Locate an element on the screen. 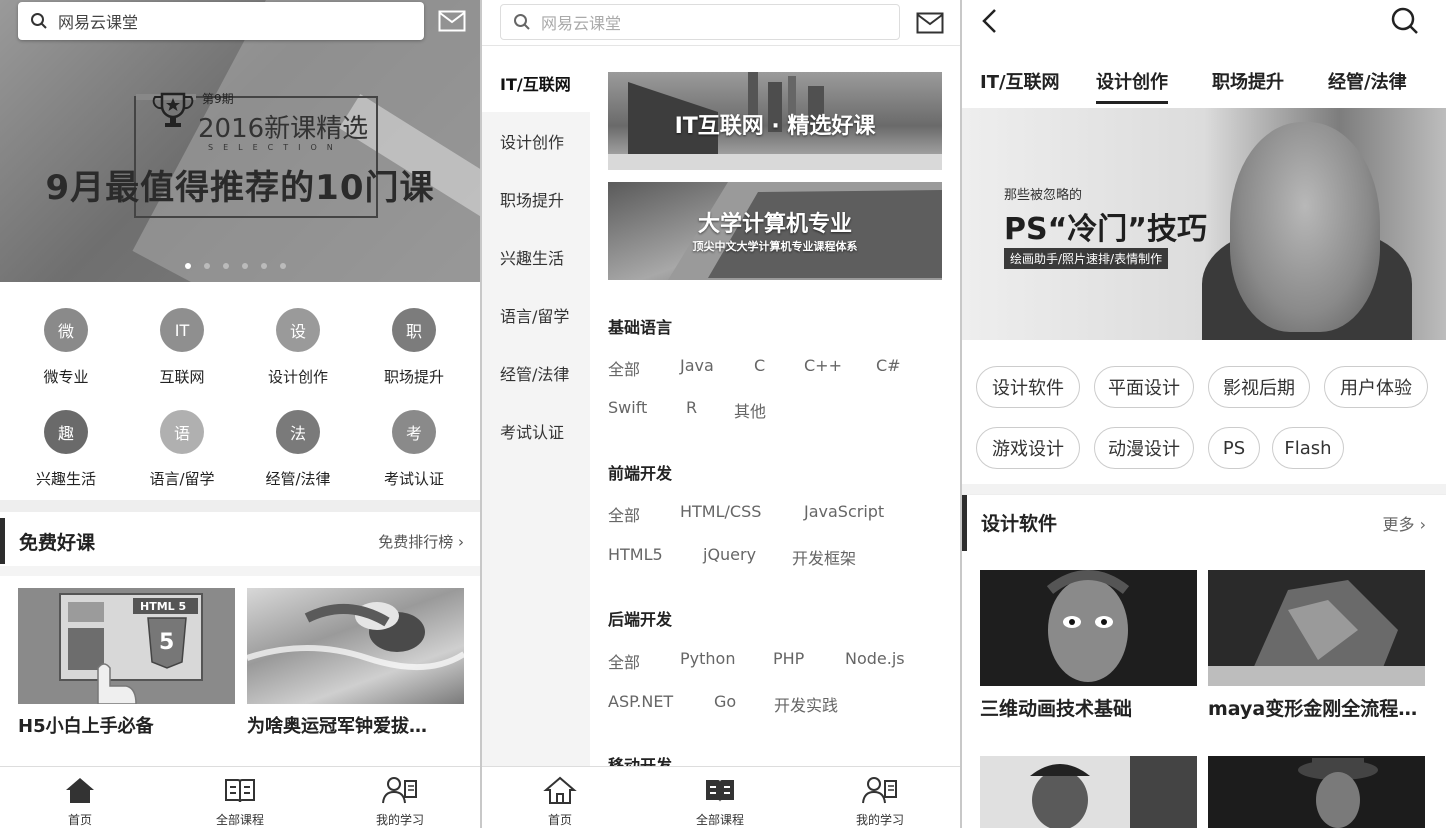 This screenshot has width=1446, height=828. sidebar-item-language: 语言/留学 is located at coordinates (536, 315).